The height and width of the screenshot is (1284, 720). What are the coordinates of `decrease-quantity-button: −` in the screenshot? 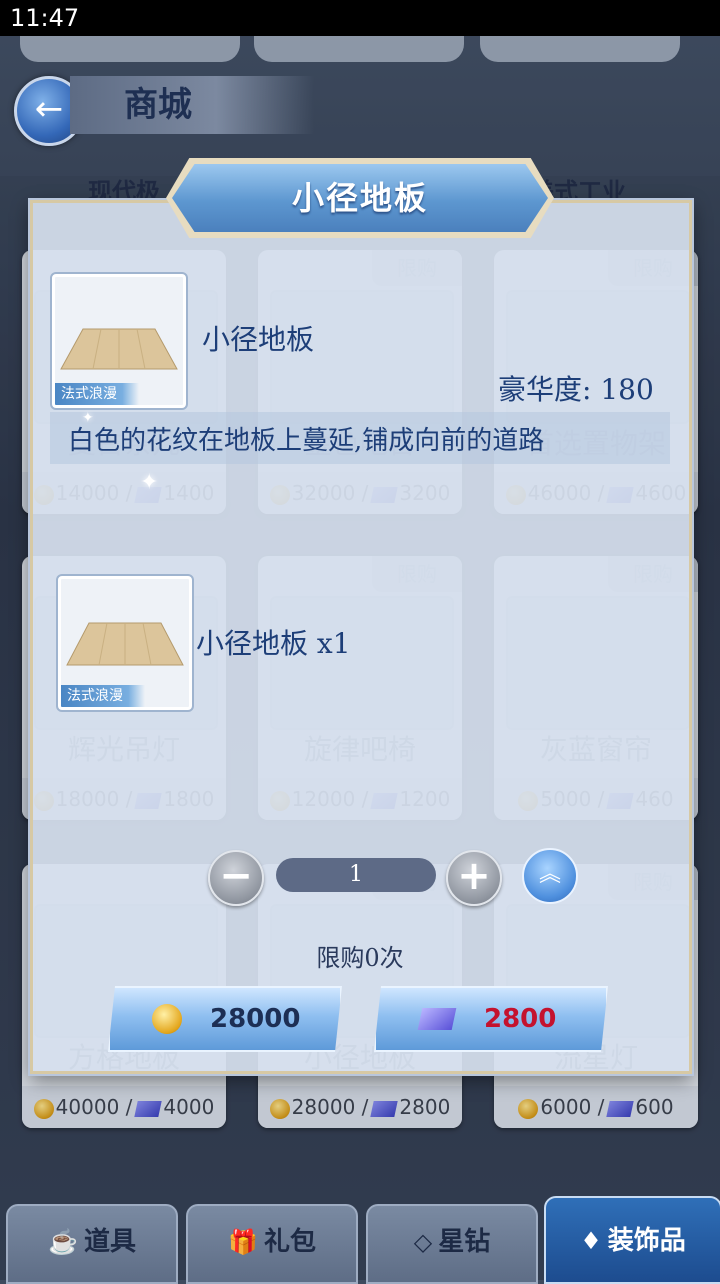 It's located at (236, 878).